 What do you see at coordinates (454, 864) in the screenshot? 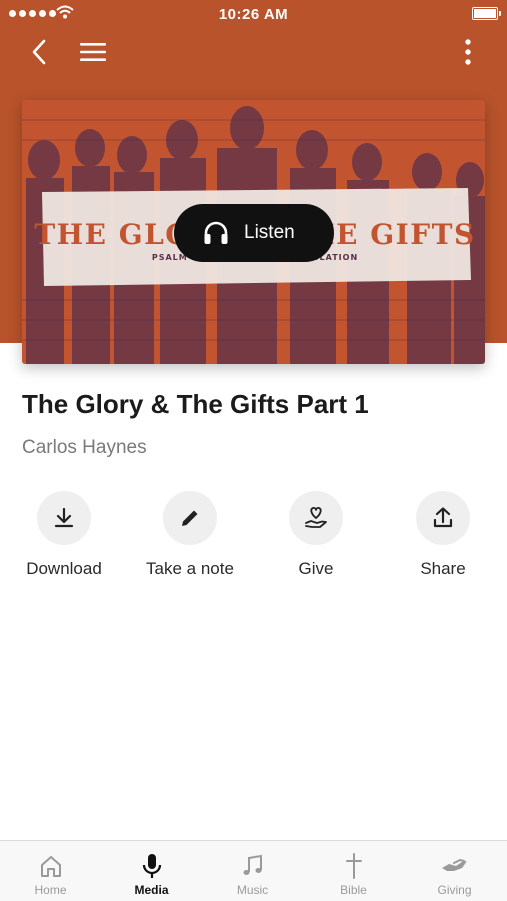
I see `giving-hand-icon` at bounding box center [454, 864].